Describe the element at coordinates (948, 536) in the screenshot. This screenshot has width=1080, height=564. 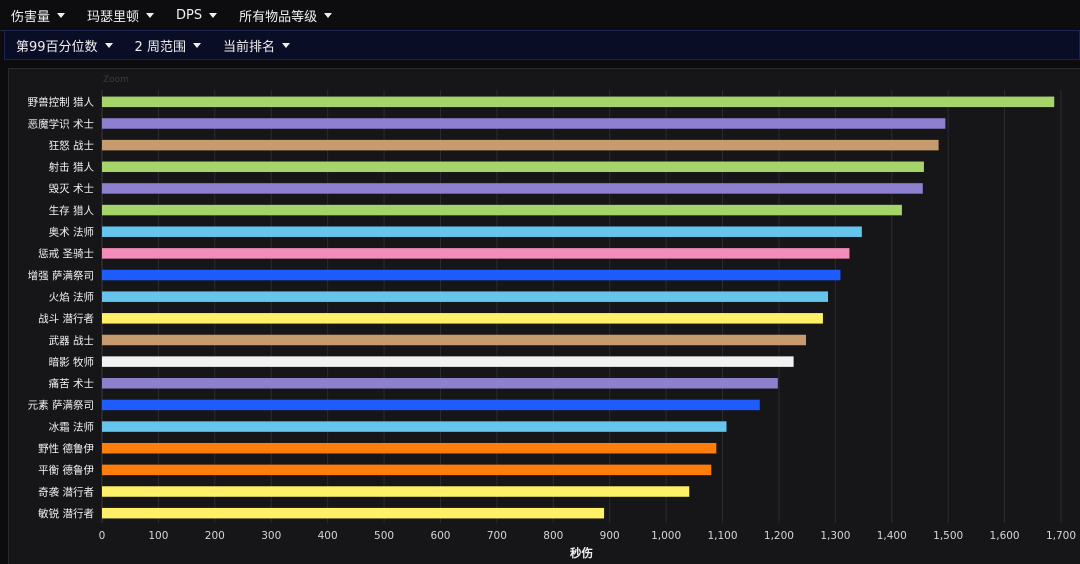
I see `x-tick-label: 1,500` at that location.